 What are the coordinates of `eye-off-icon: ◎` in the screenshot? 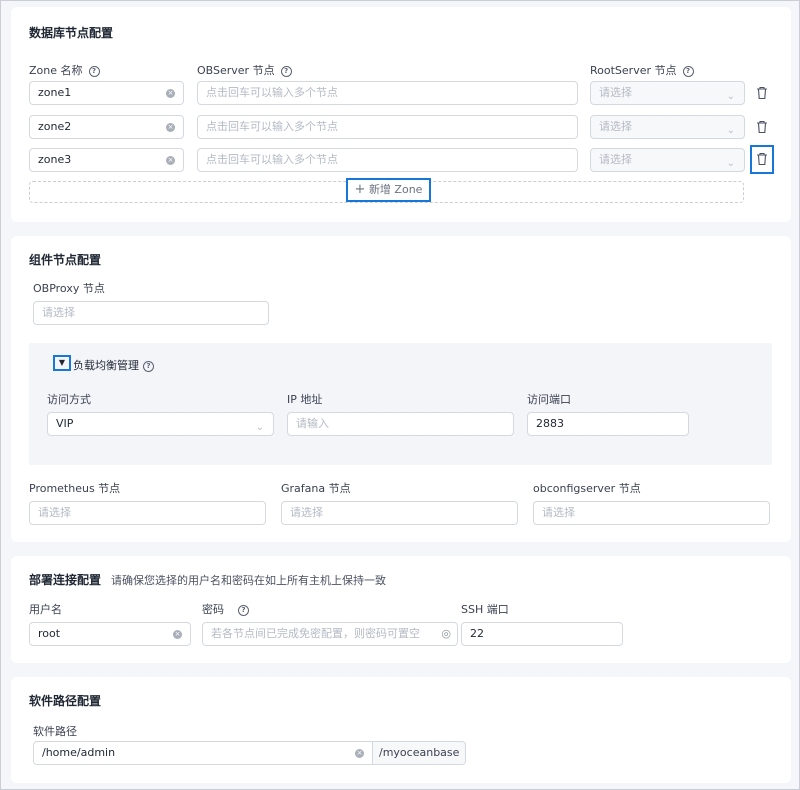 It's located at (446, 634).